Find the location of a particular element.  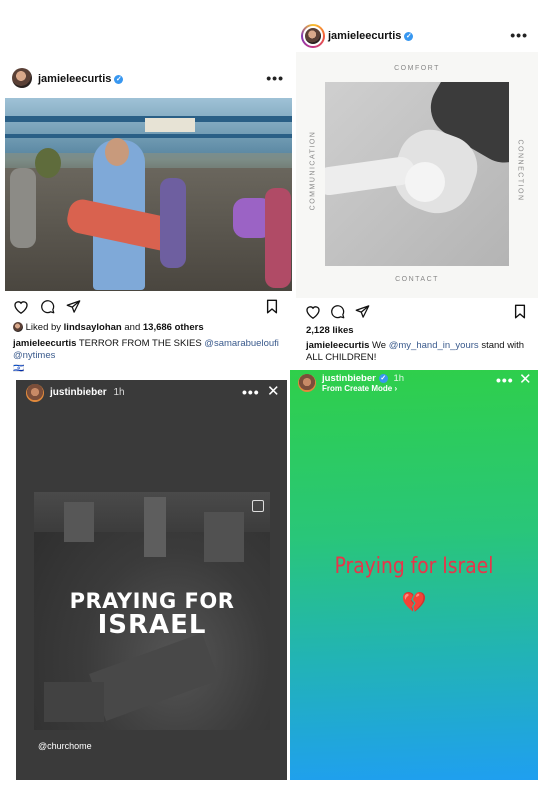

multiple-images-icon is located at coordinates (258, 506).